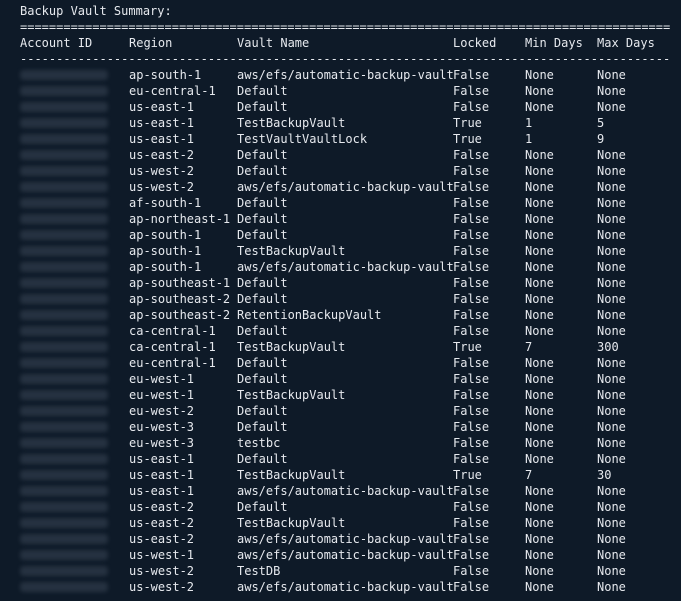  What do you see at coordinates (601, 139) in the screenshot?
I see `row-max-days: 9` at bounding box center [601, 139].